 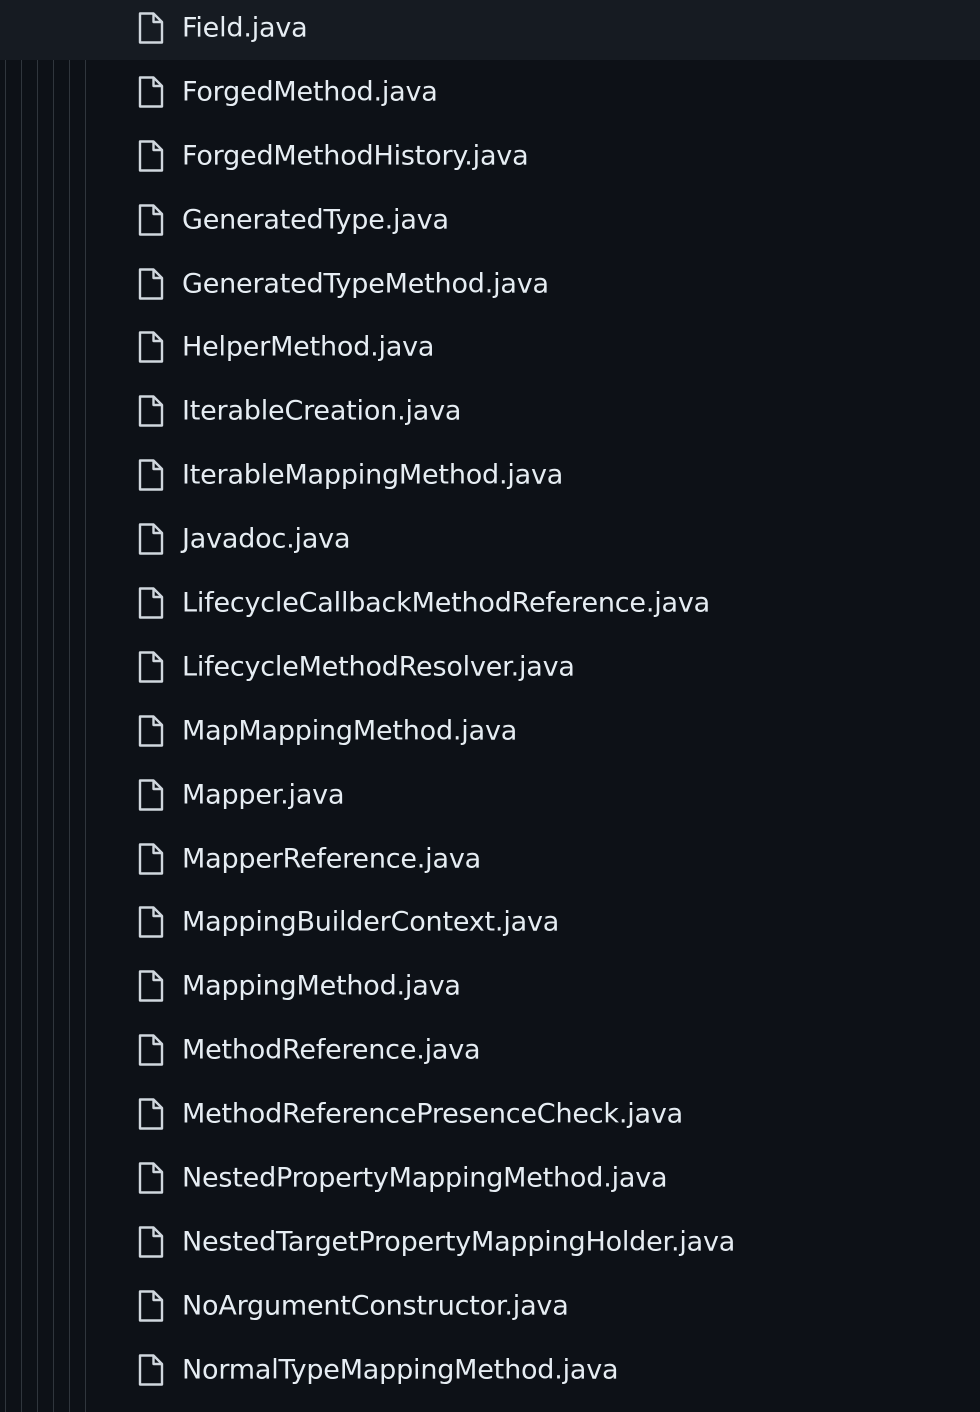 What do you see at coordinates (375, 1306) in the screenshot?
I see `file-name: NoArgumentConstructor.java` at bounding box center [375, 1306].